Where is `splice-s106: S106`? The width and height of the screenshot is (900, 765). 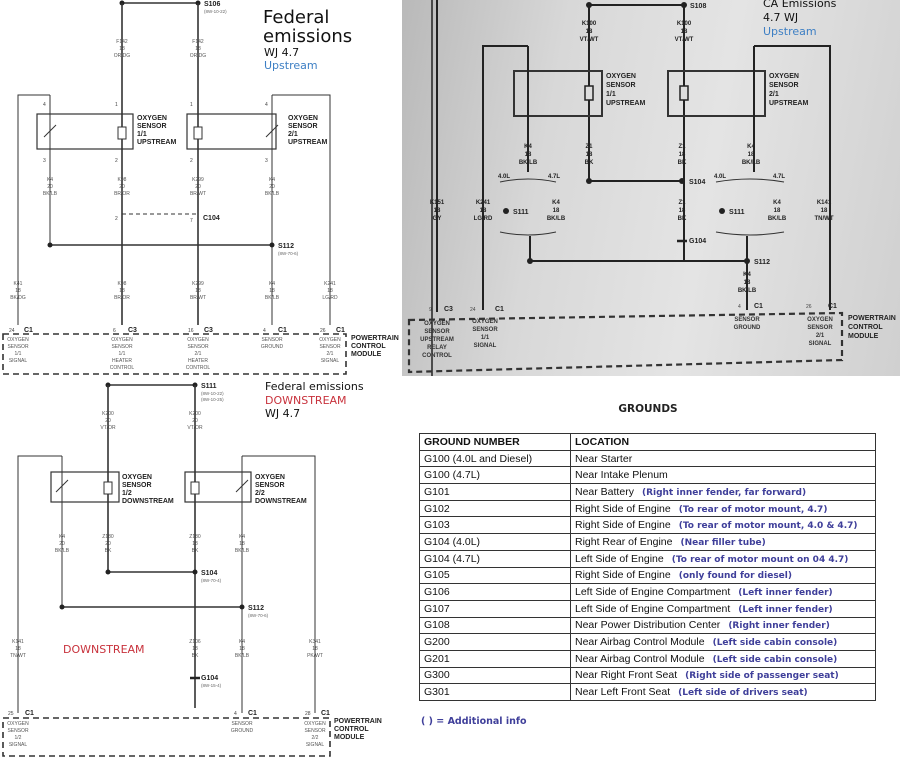 splice-s106: S106 is located at coordinates (212, 4).